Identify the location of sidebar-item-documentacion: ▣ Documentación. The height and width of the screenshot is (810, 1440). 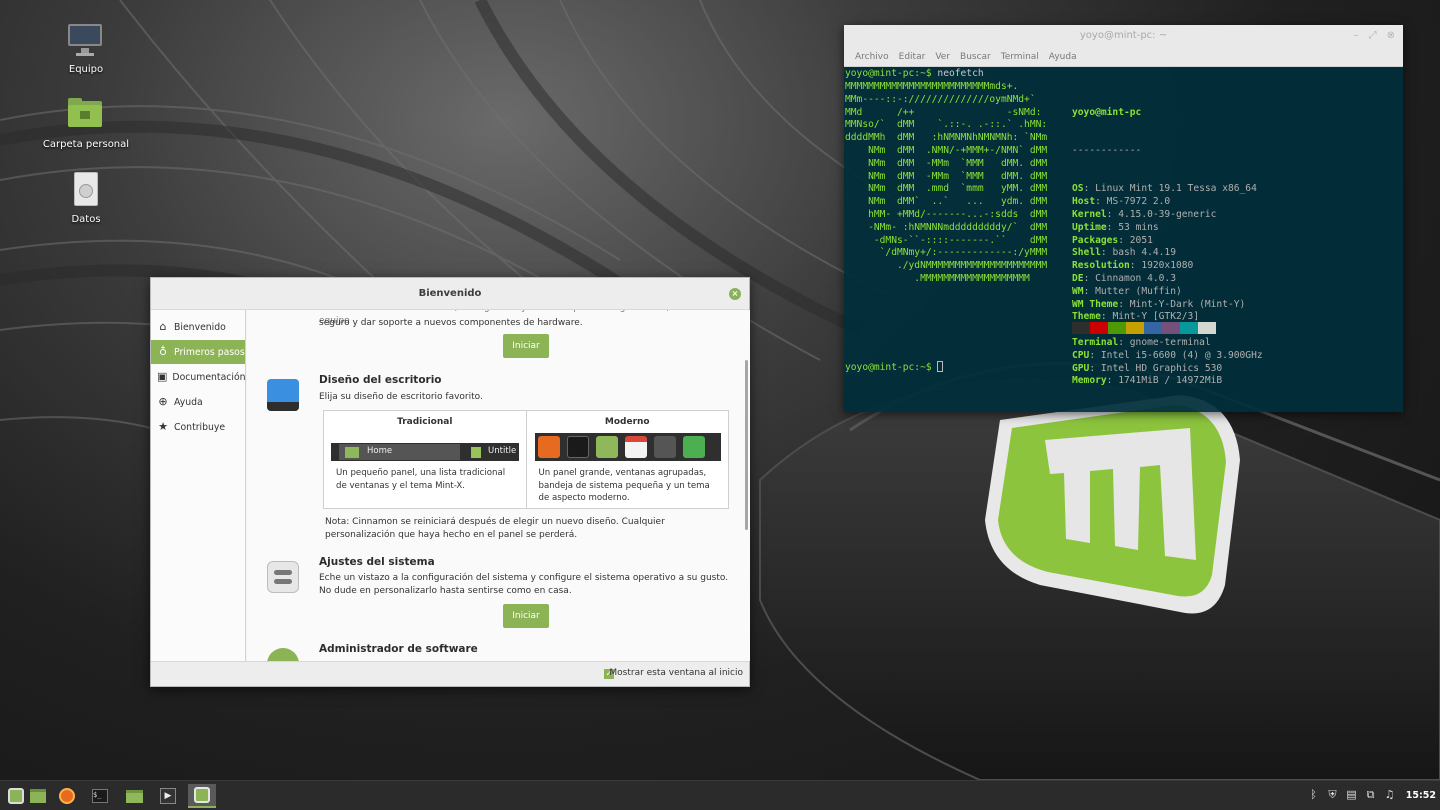
(198, 377).